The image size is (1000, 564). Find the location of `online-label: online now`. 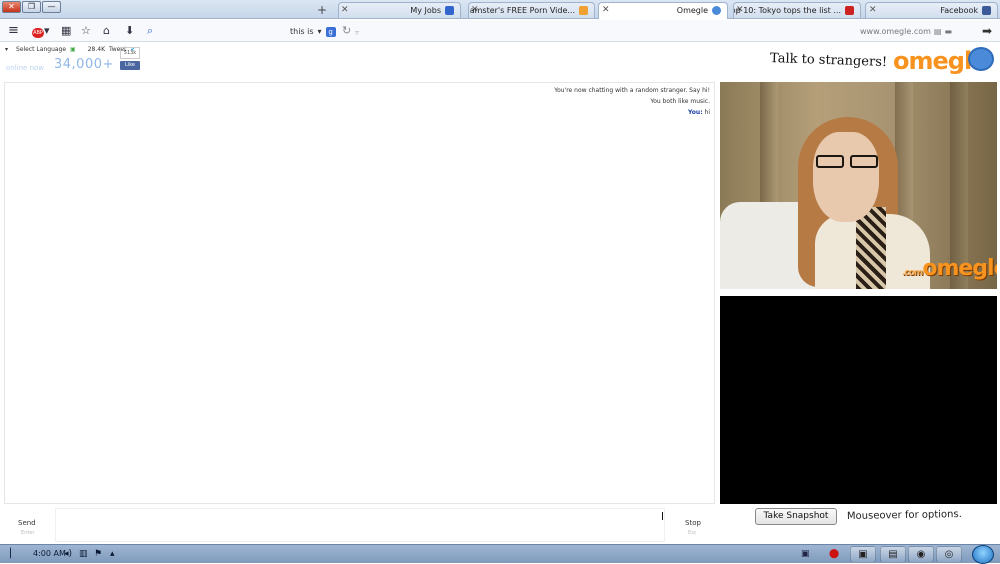

online-label: online now is located at coordinates (25, 68).